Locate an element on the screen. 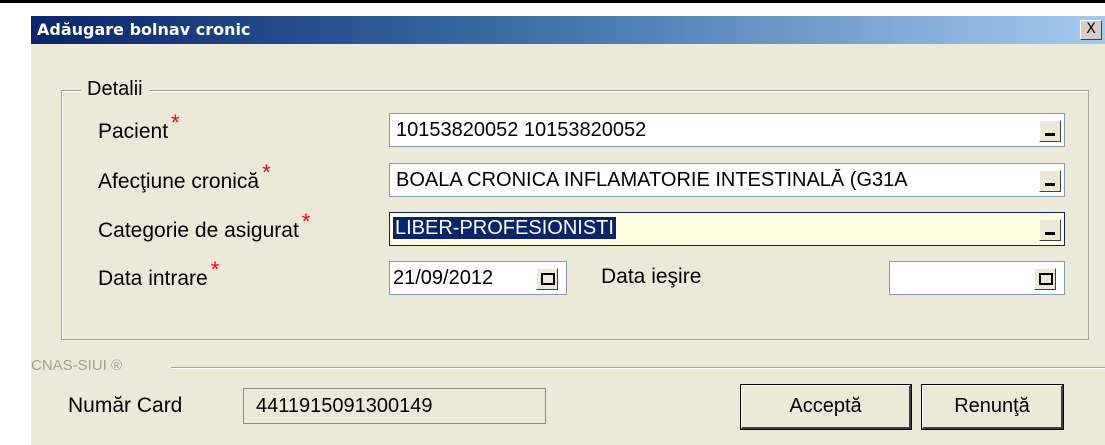 This screenshot has width=1105, height=445. afectiune-label: Afecţiune cronică * is located at coordinates (184, 177).